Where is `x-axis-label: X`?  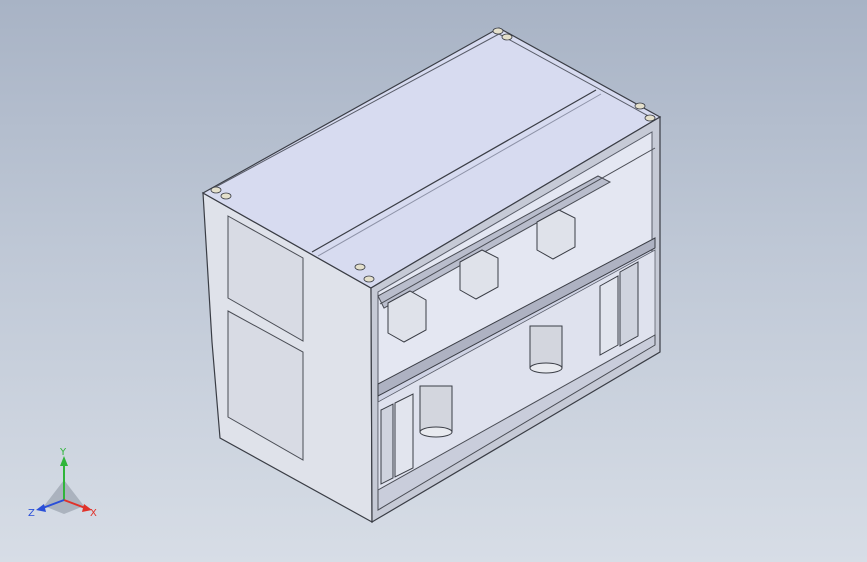 x-axis-label: X is located at coordinates (93, 513).